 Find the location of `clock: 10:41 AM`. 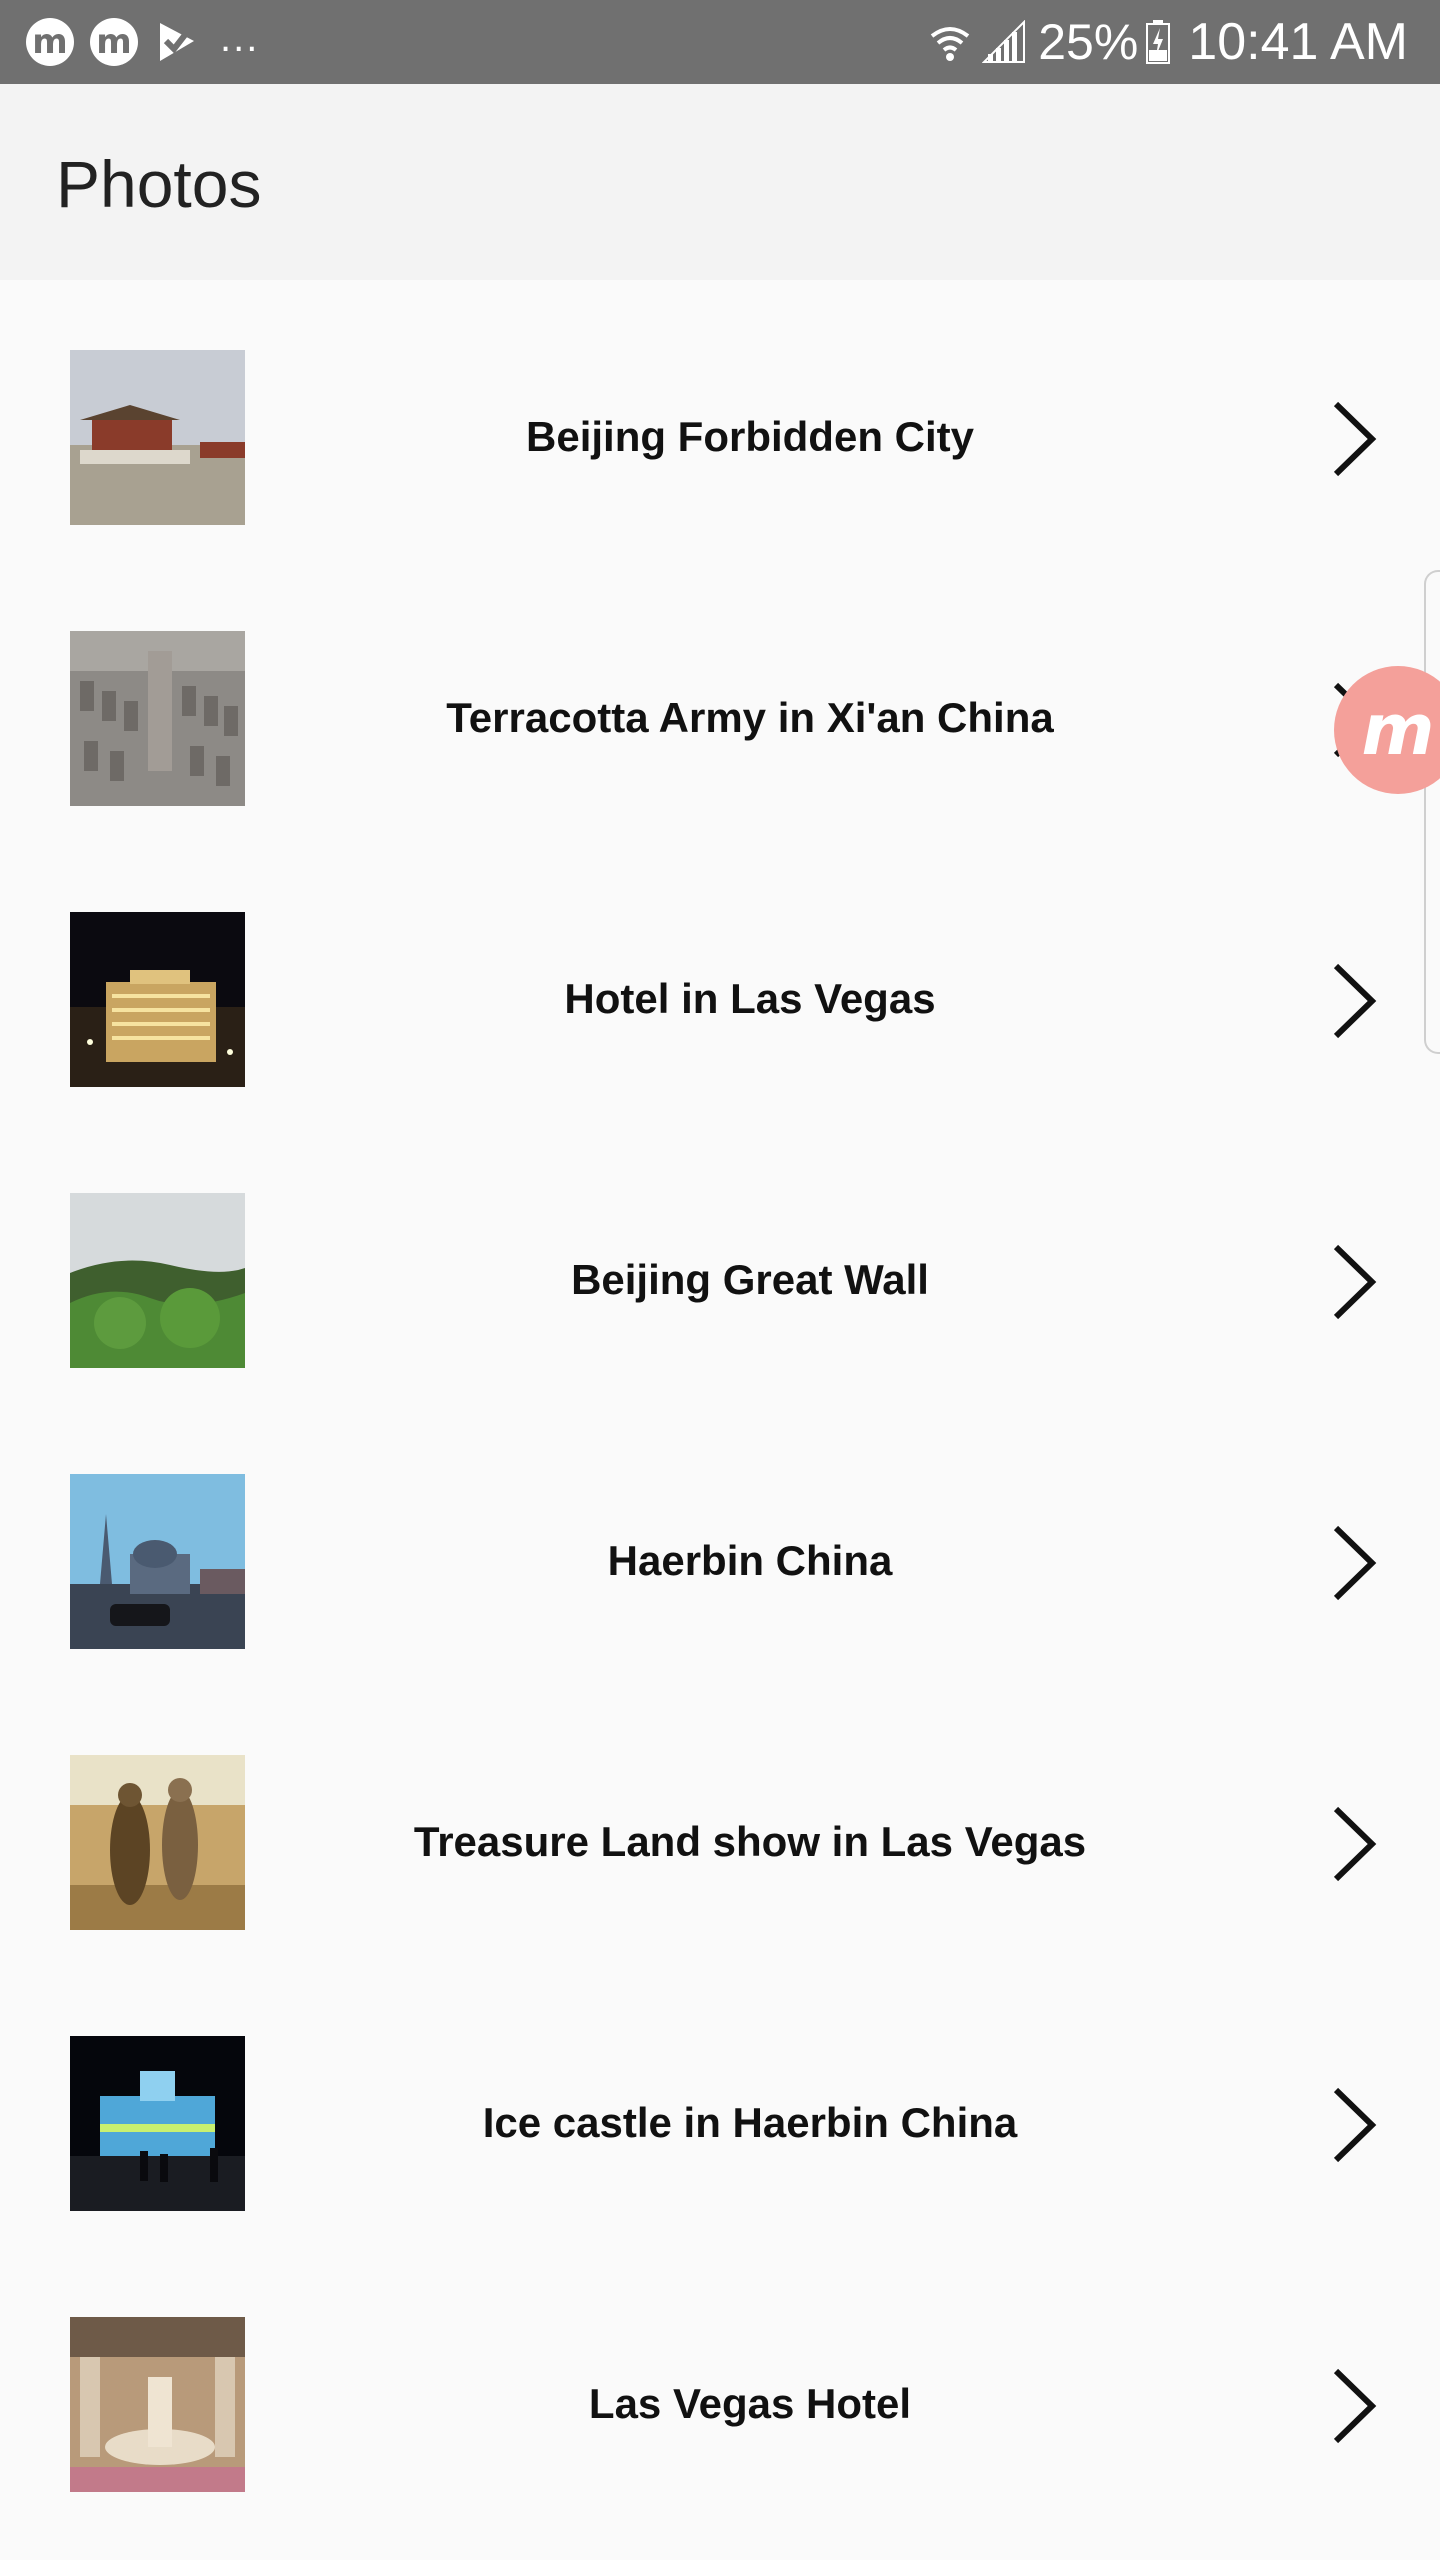

clock: 10:41 AM is located at coordinates (1298, 42).